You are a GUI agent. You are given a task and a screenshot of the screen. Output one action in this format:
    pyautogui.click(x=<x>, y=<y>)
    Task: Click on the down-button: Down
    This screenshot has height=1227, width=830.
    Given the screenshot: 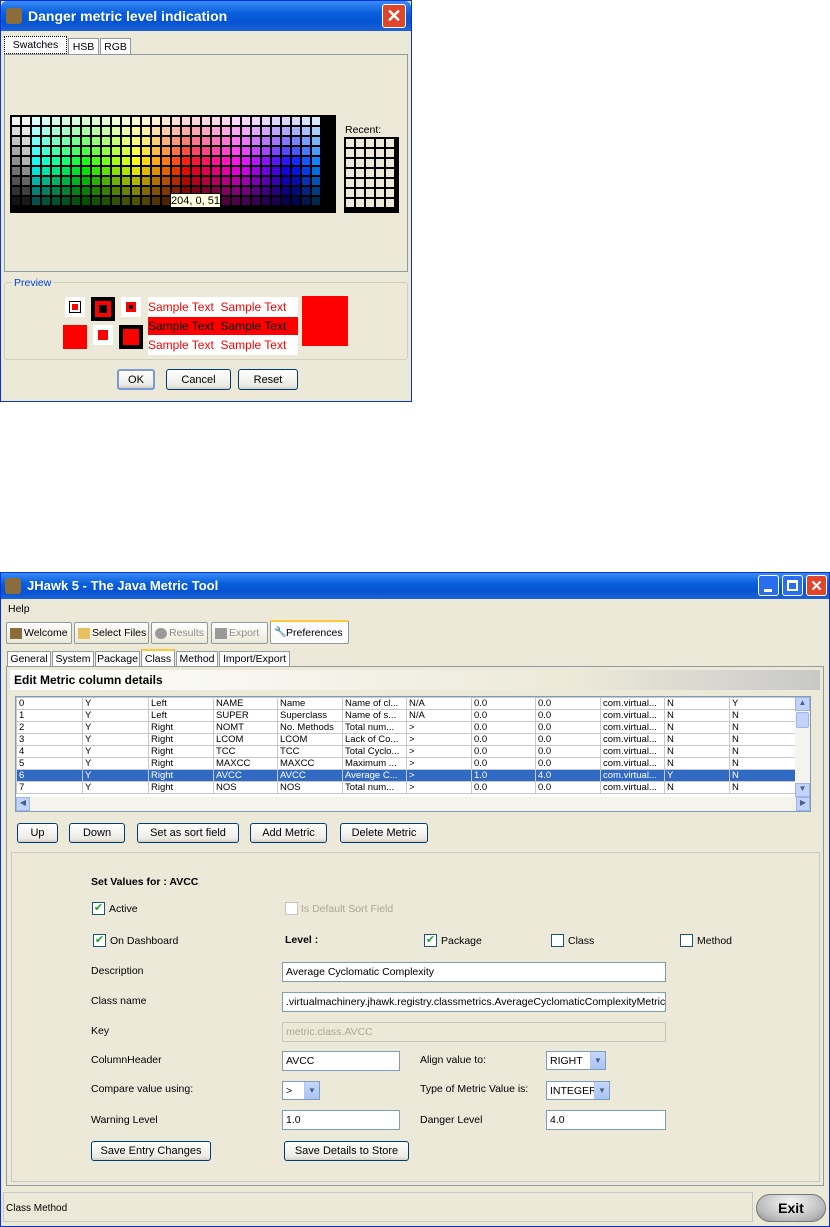 What is the action you would take?
    pyautogui.click(x=97, y=833)
    